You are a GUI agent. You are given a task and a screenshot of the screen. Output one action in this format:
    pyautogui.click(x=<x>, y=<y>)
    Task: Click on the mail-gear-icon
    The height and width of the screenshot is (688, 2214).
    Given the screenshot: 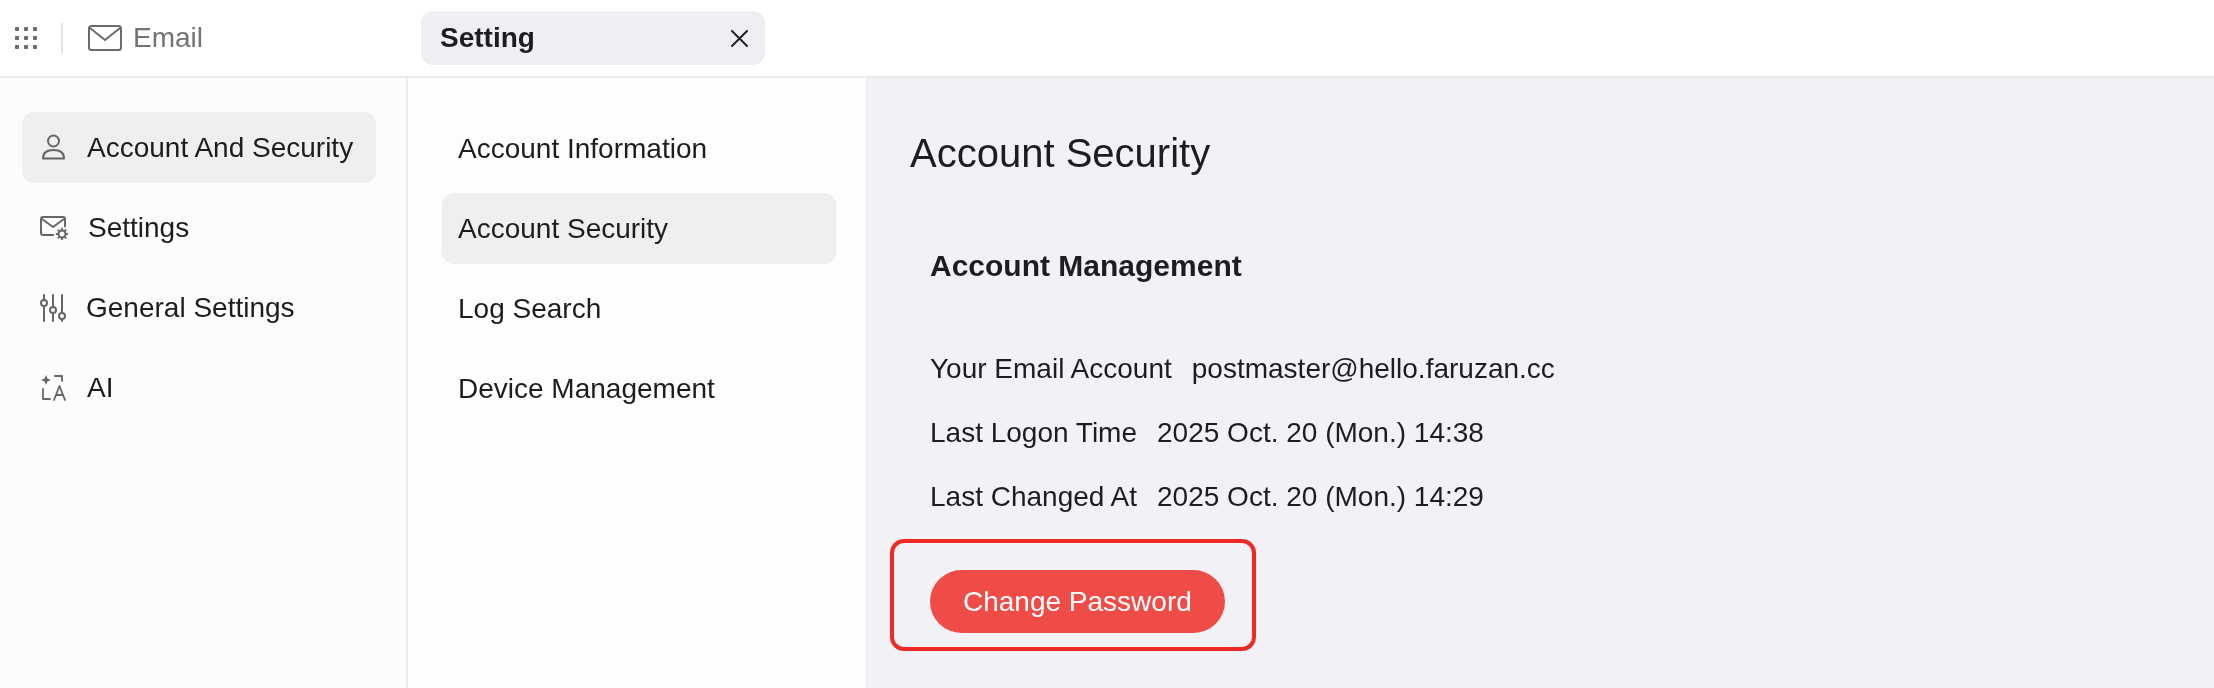 What is the action you would take?
    pyautogui.click(x=54, y=227)
    